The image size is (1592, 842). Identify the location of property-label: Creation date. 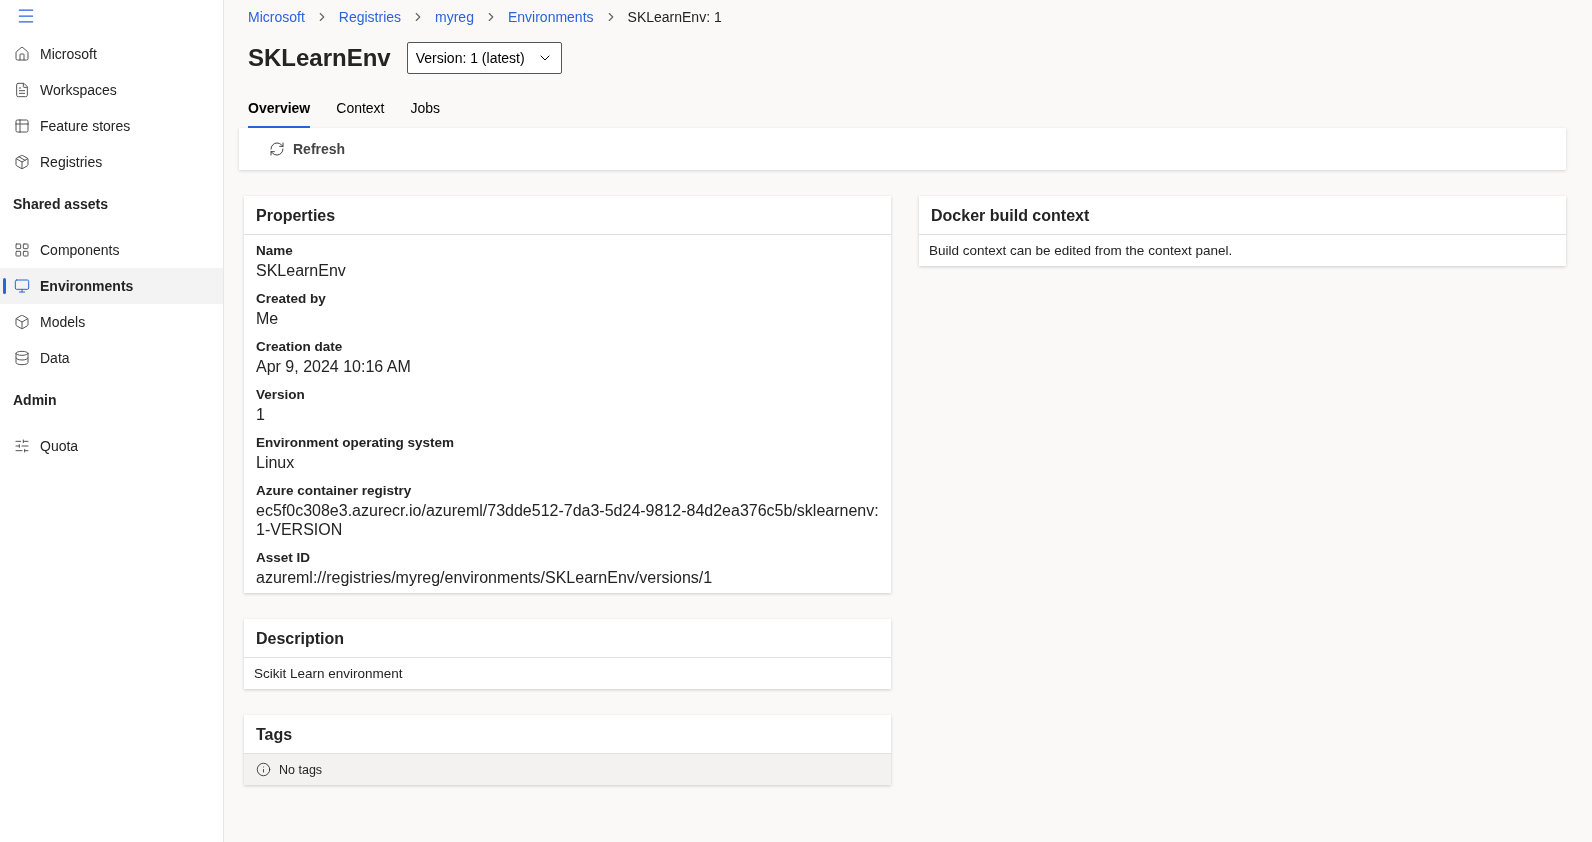
(300, 346).